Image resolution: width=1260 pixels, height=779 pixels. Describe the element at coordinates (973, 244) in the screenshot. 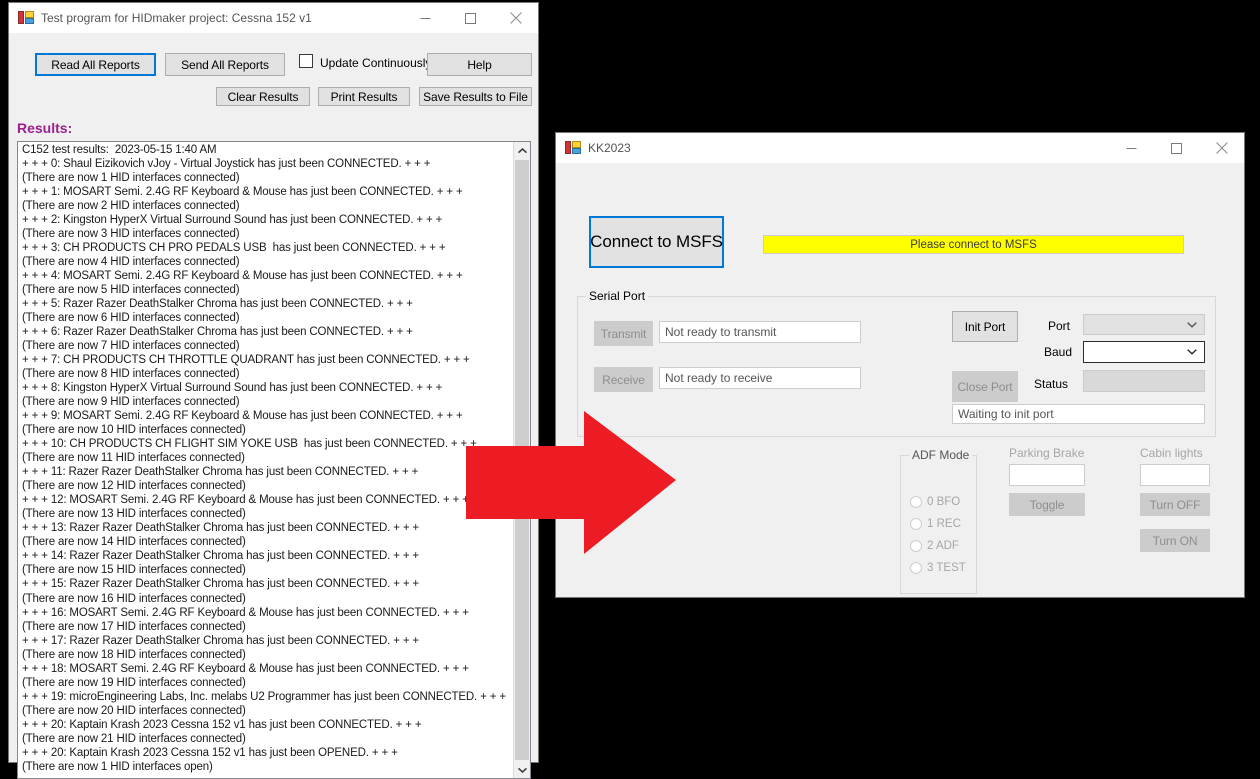

I see `msfs-connection-status: Please connect to MSFS` at that location.